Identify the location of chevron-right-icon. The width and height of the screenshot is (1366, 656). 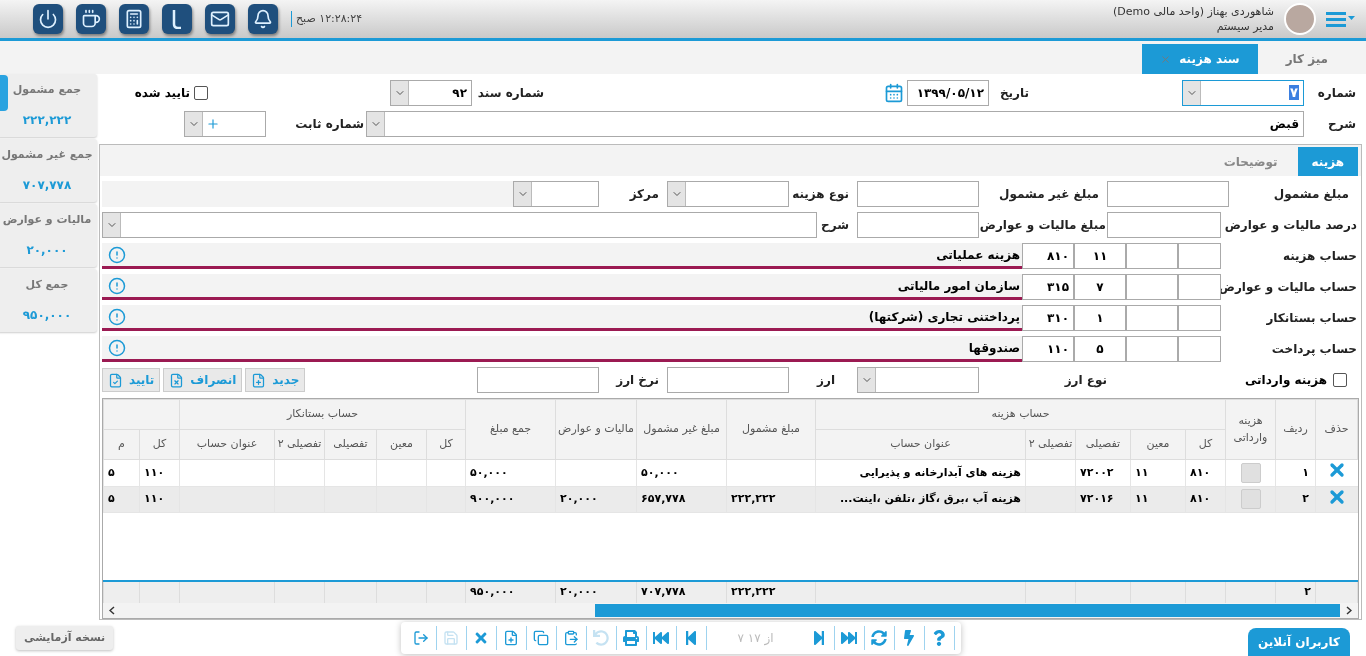
(1349, 610).